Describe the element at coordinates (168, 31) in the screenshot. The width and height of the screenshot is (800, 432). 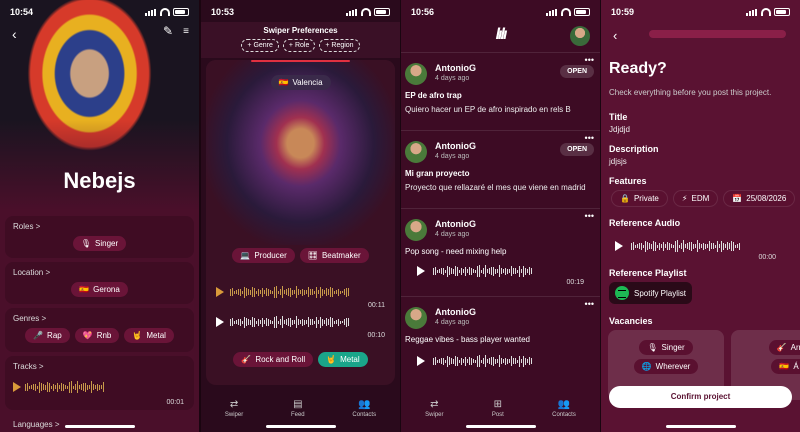
I see `edit-pencil-icon: ✎` at that location.